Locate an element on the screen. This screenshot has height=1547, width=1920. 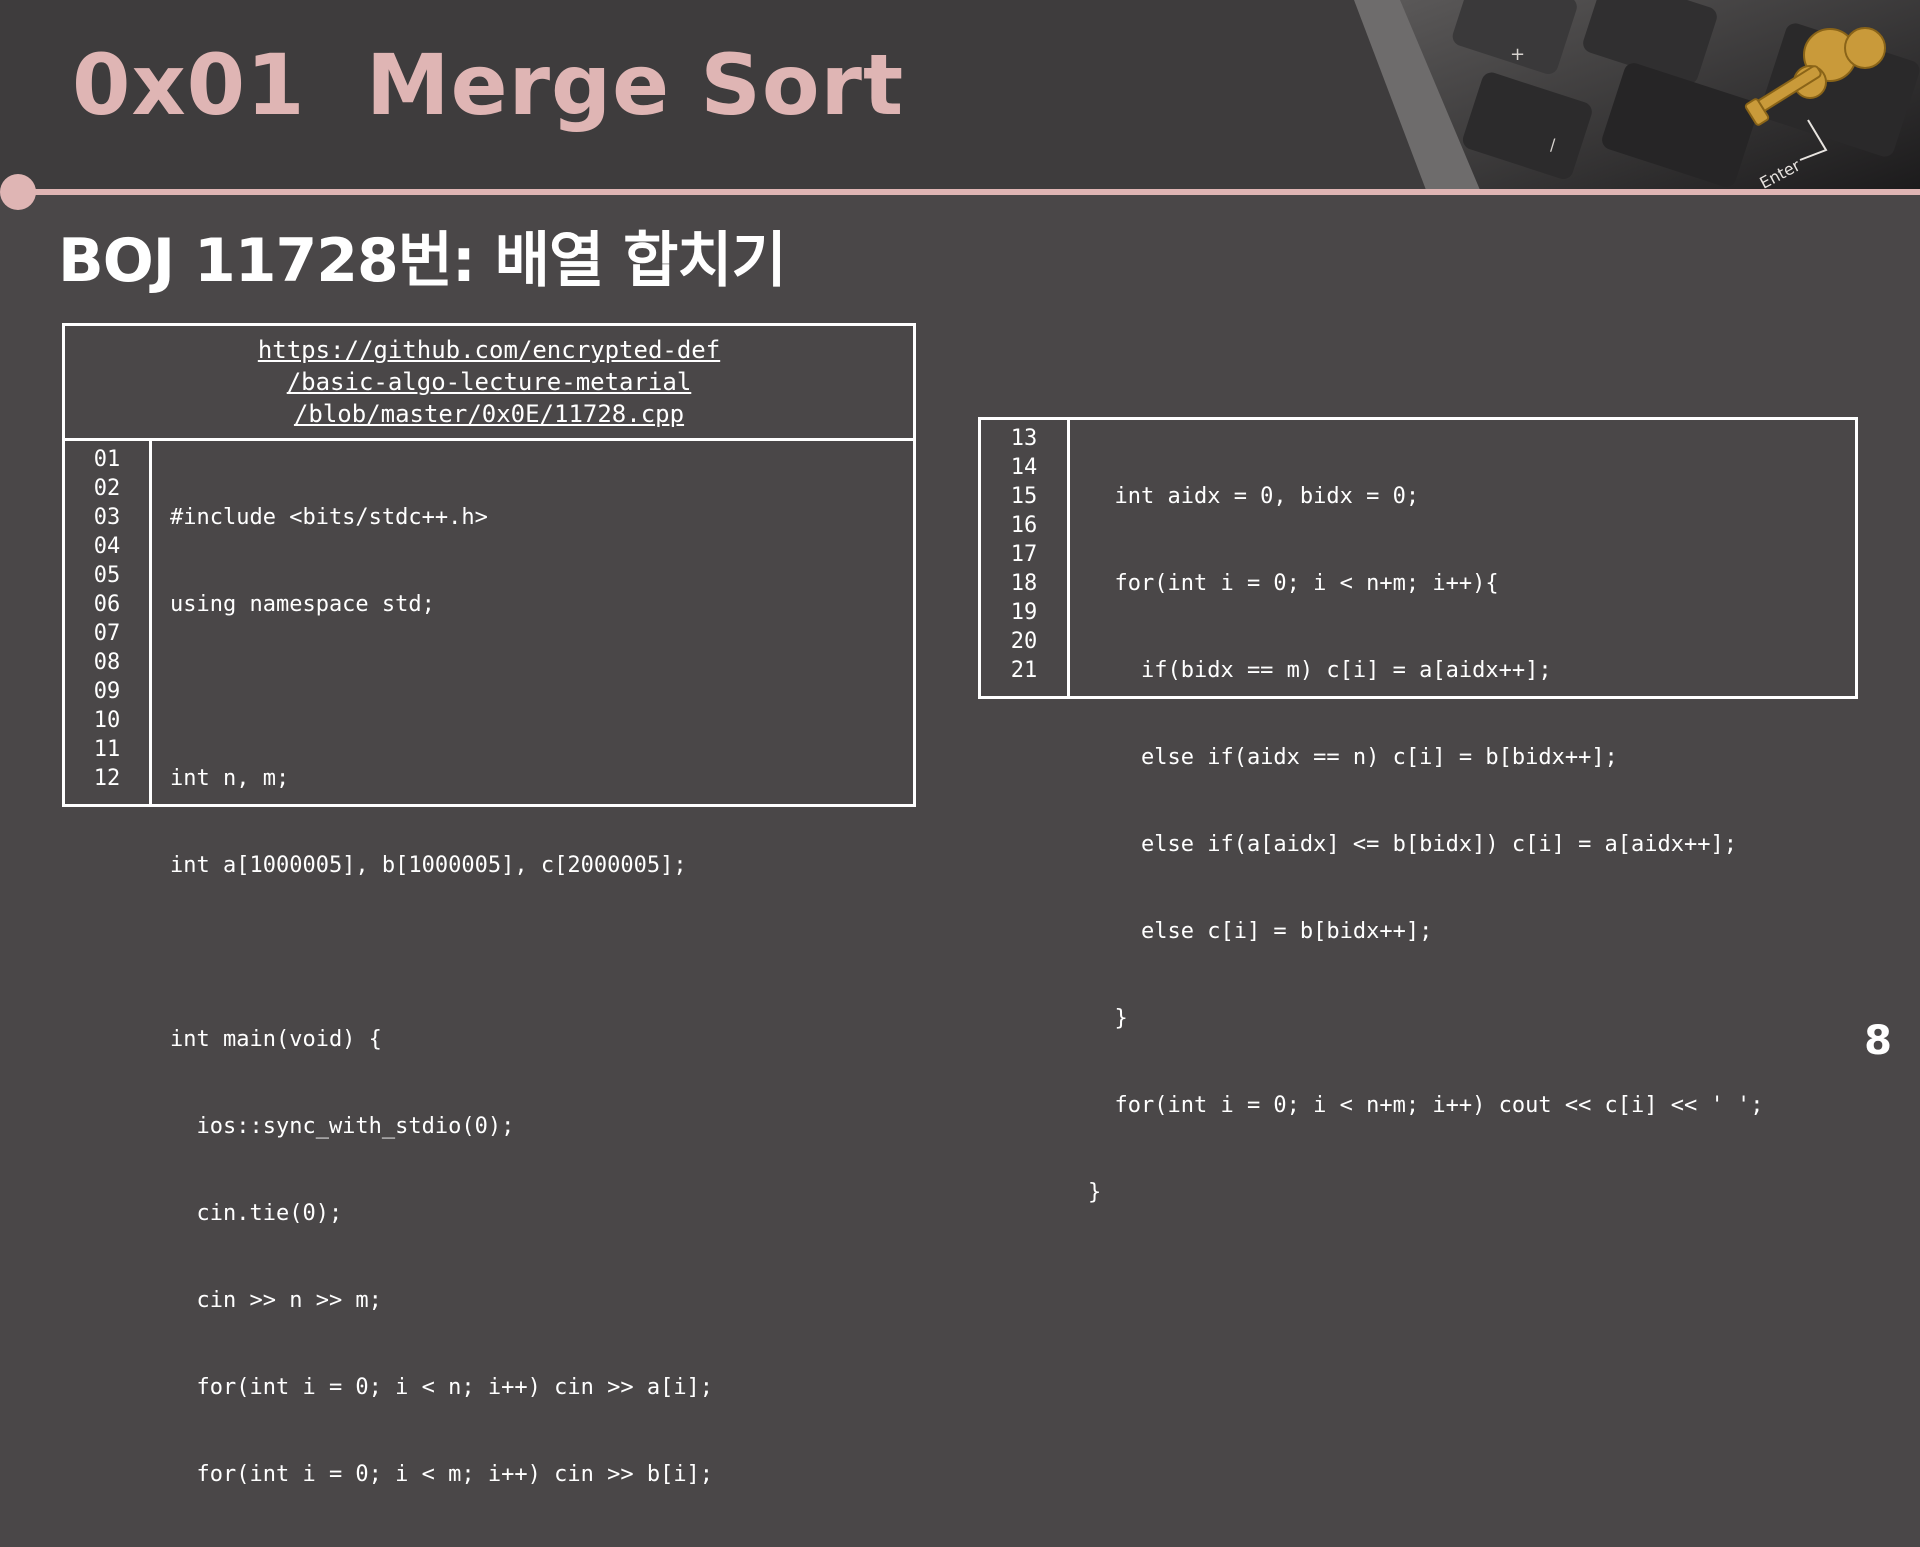
line-number: 01 is located at coordinates (107, 459).